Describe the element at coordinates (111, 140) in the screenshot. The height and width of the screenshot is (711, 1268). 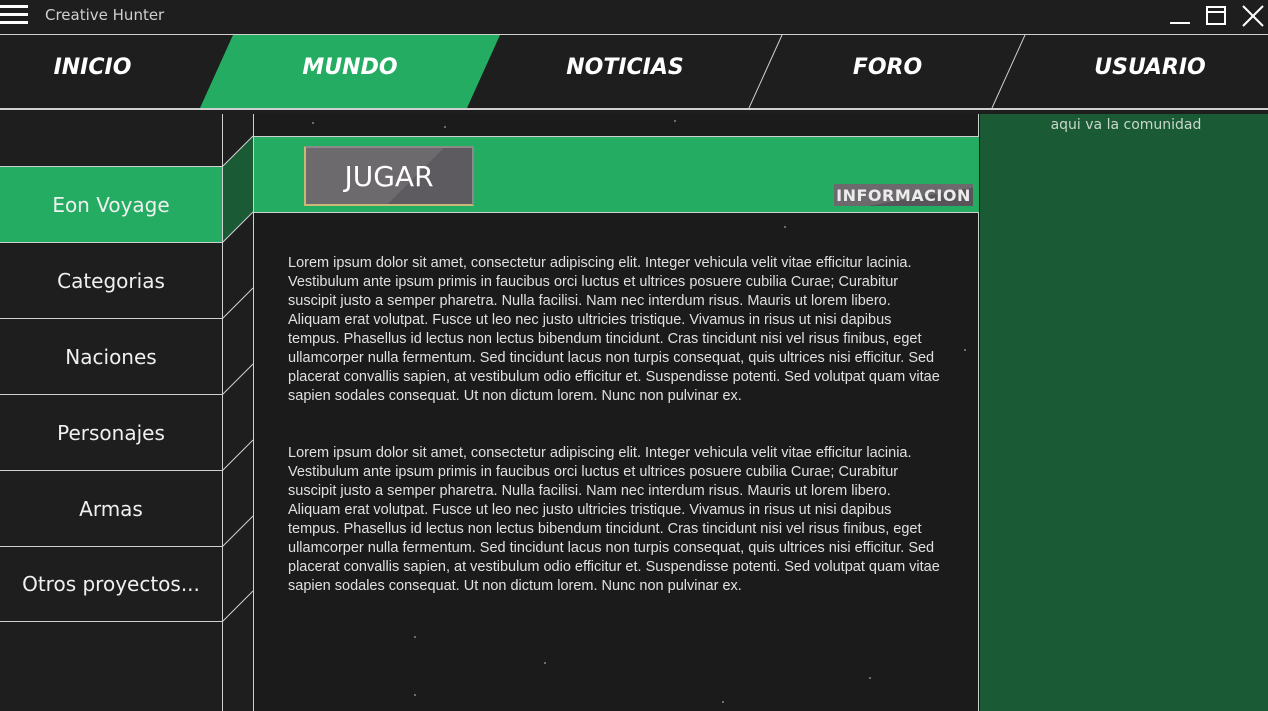
I see `sidebar-spacer` at that location.